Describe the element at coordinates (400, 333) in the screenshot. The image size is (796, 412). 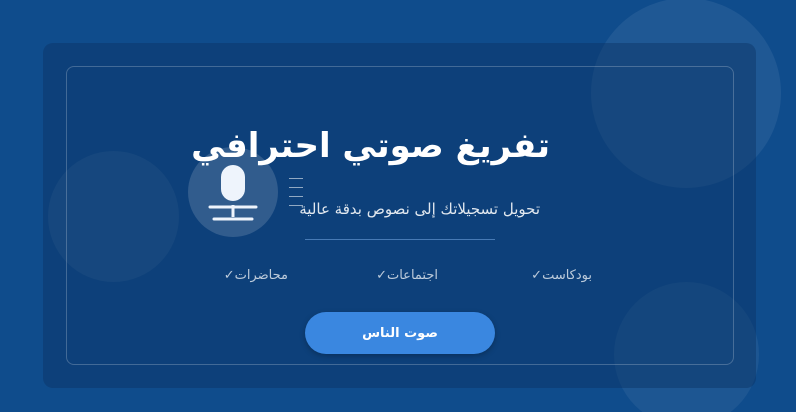
I see `cta-button: صوت الناس` at that location.